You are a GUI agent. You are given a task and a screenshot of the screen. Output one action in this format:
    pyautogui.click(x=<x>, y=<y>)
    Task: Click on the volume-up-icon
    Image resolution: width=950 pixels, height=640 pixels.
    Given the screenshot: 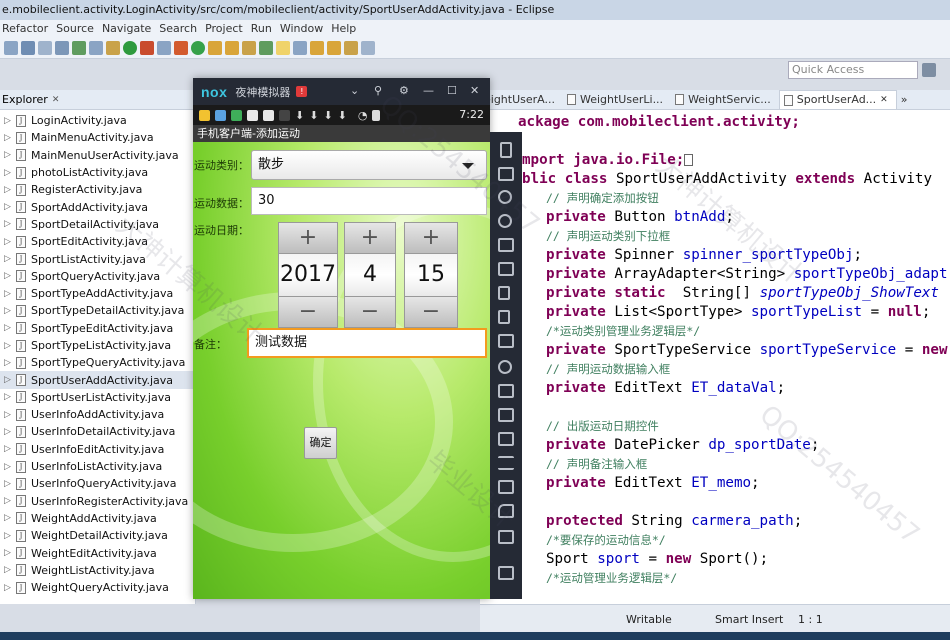 What is the action you would take?
    pyautogui.click(x=504, y=293)
    